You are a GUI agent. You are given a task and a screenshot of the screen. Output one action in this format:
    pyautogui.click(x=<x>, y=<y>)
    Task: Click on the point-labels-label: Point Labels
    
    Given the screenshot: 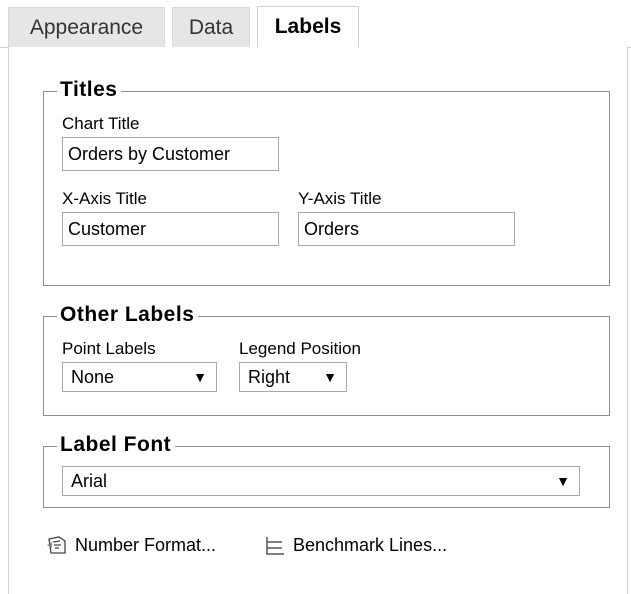 What is the action you would take?
    pyautogui.click(x=109, y=348)
    